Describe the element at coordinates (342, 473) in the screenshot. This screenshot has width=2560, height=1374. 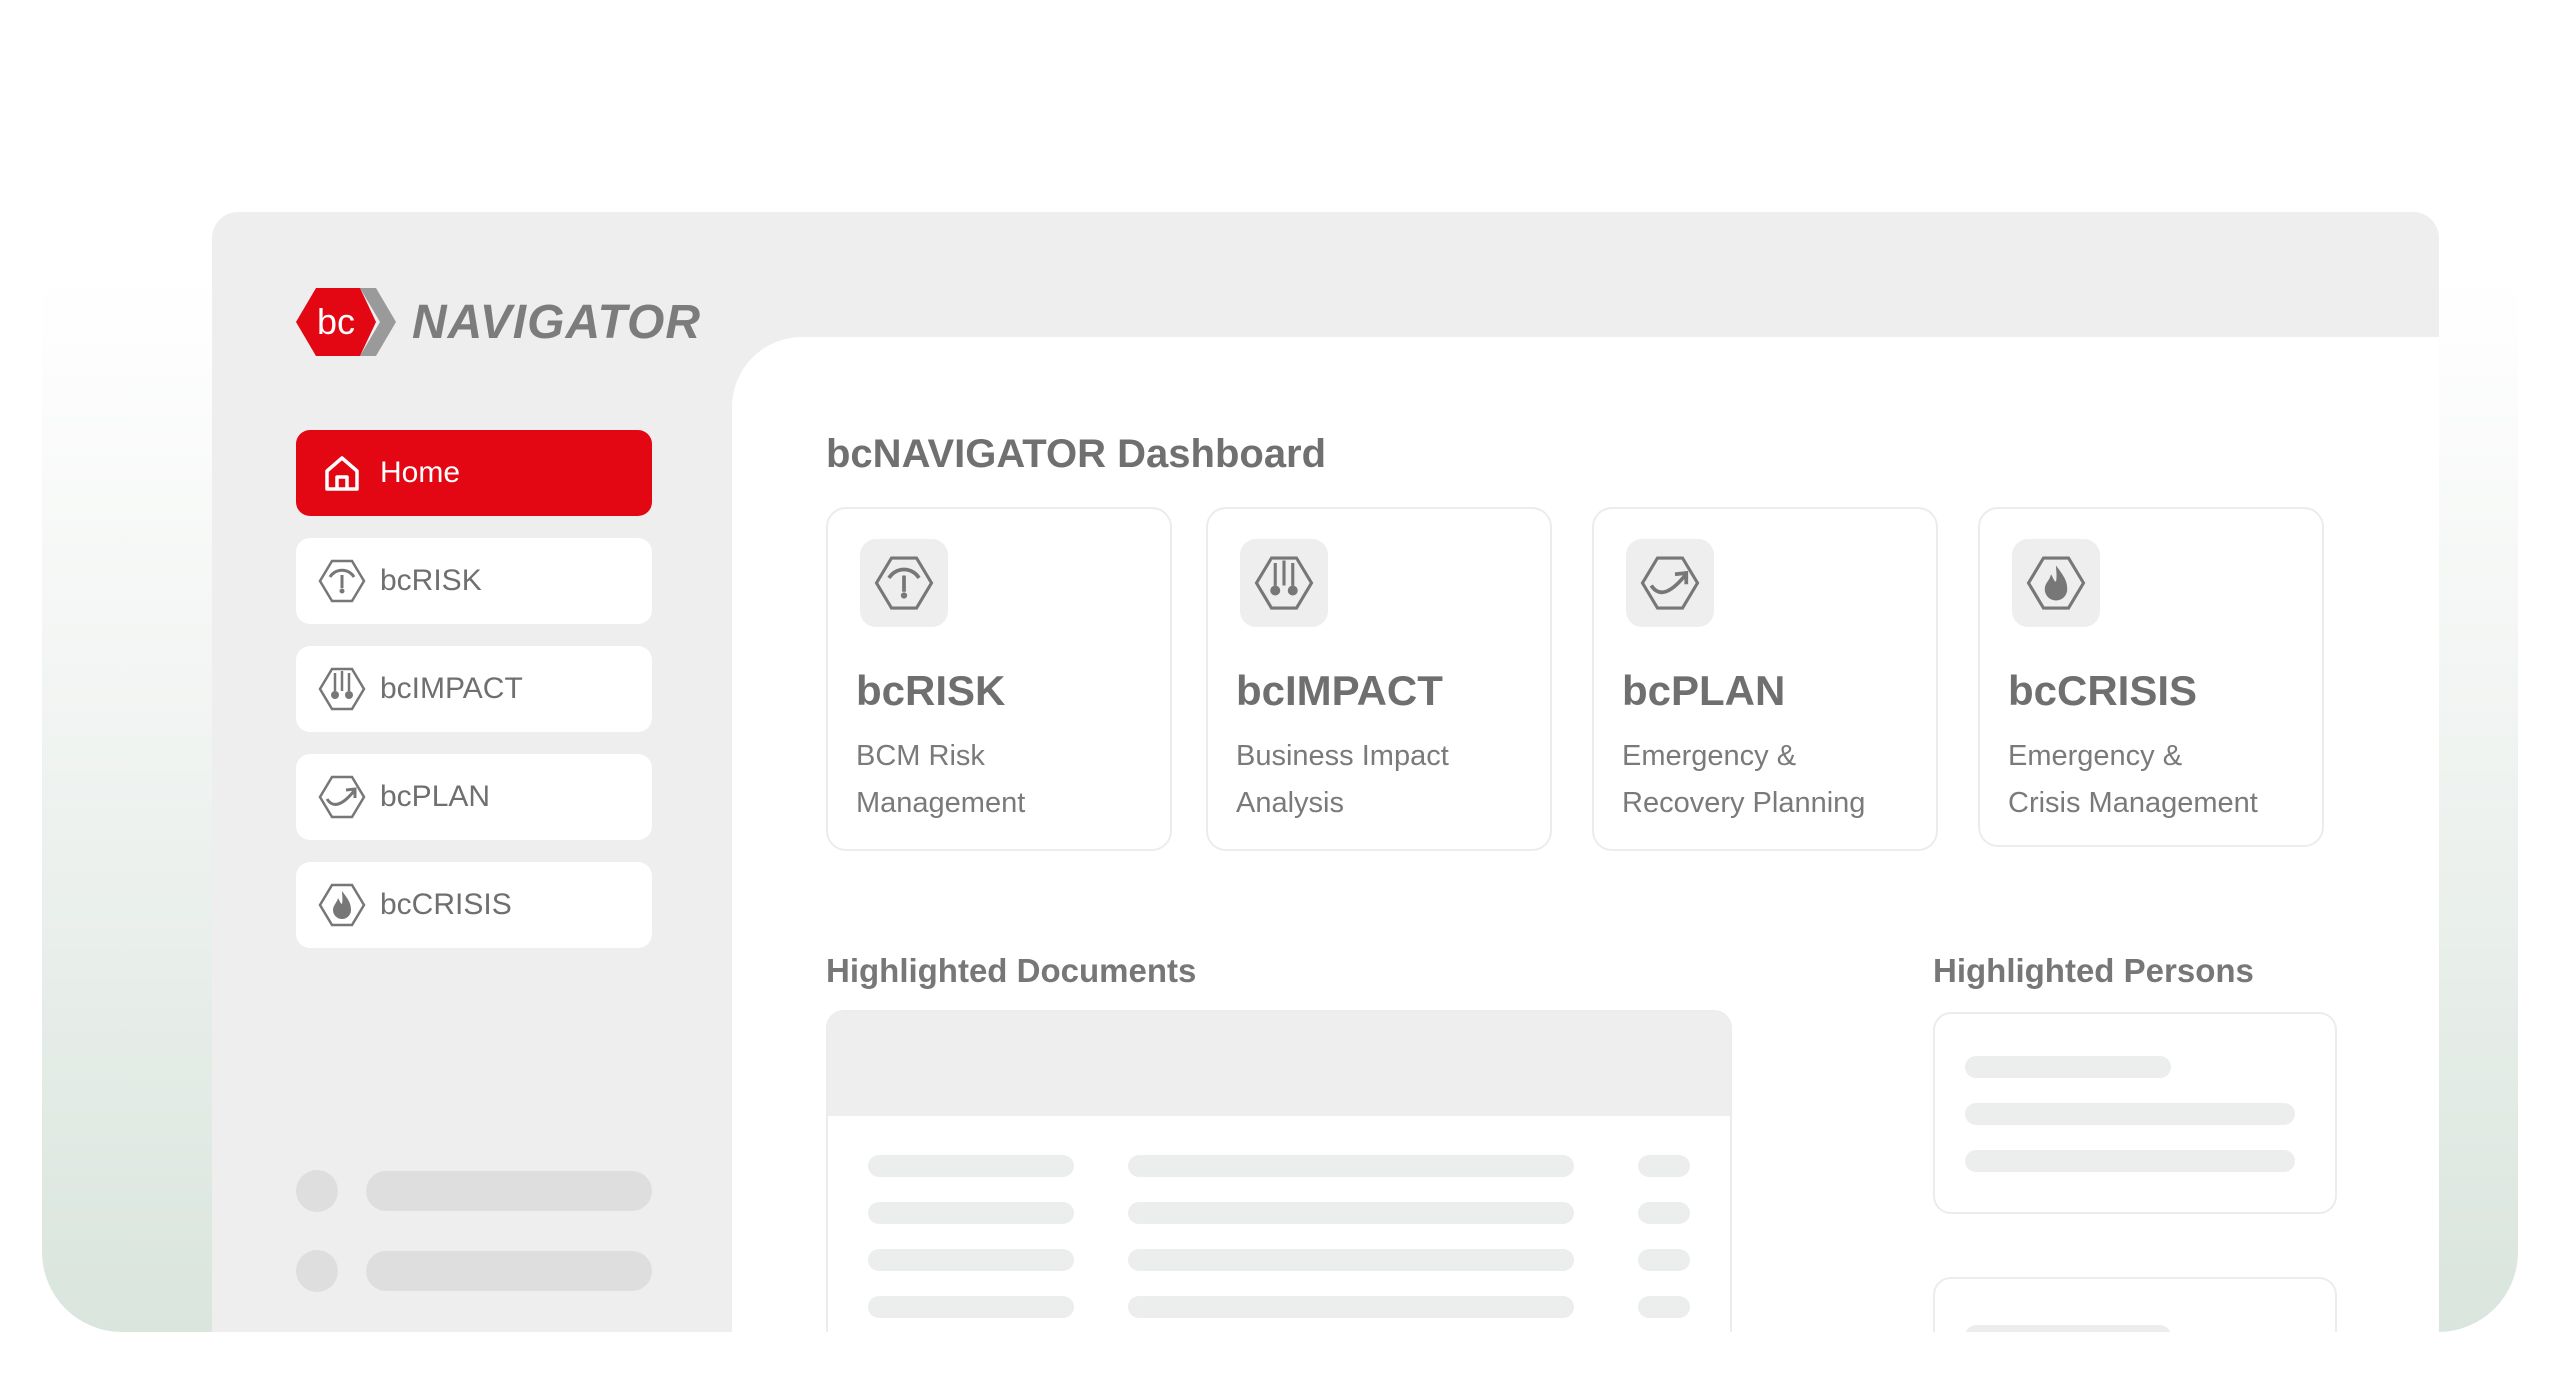
I see `home-icon` at that location.